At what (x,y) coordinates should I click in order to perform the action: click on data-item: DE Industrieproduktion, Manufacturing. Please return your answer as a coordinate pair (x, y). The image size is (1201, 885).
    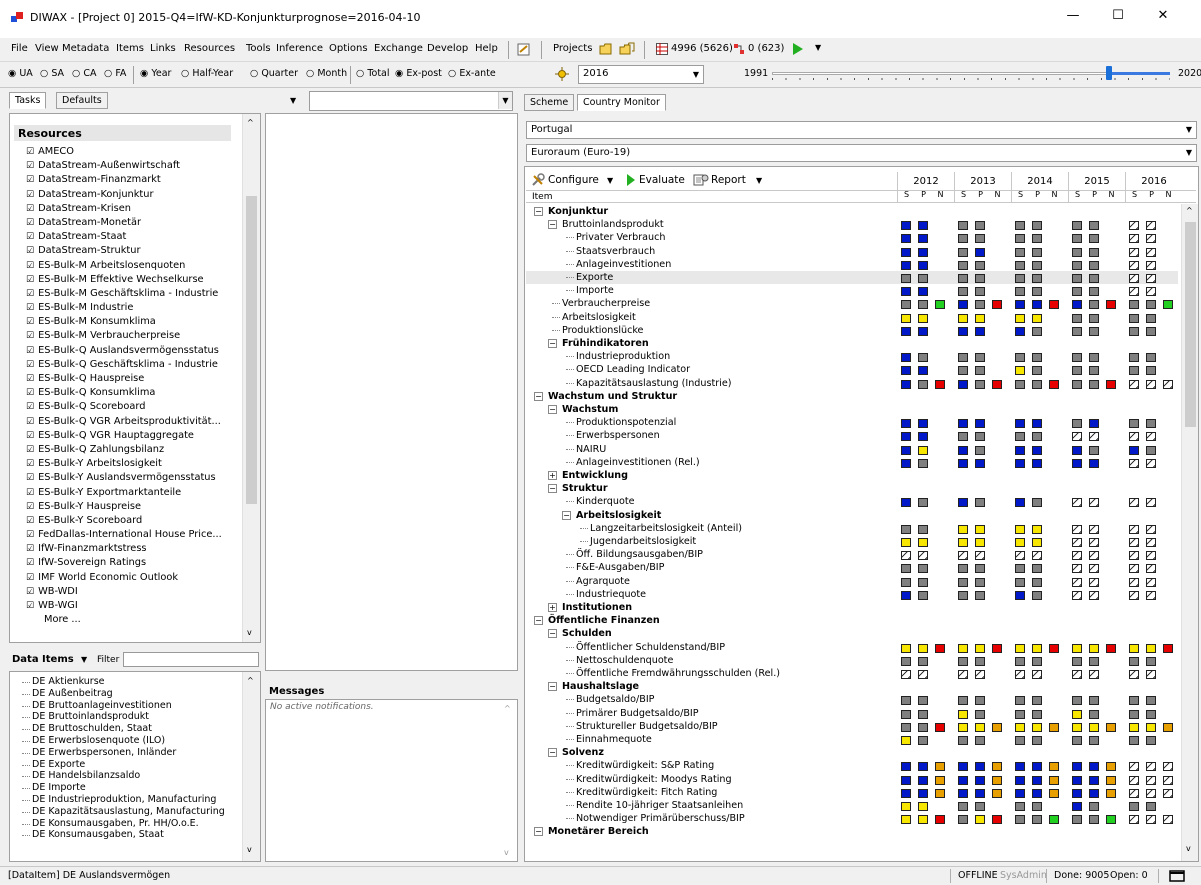
    Looking at the image, I should click on (126, 800).